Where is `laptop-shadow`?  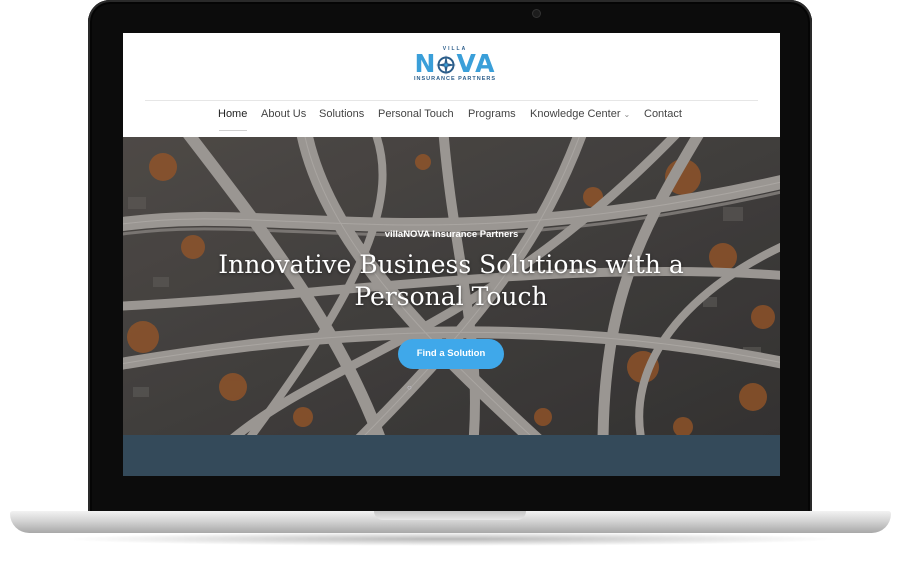
laptop-shadow is located at coordinates (450, 539).